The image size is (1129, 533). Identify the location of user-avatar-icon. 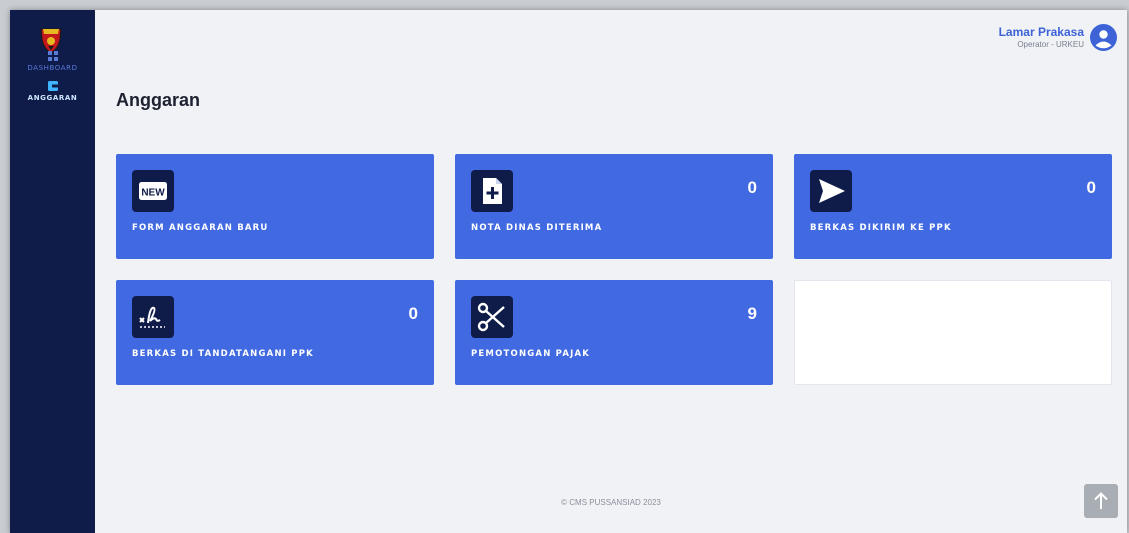
(1103, 37).